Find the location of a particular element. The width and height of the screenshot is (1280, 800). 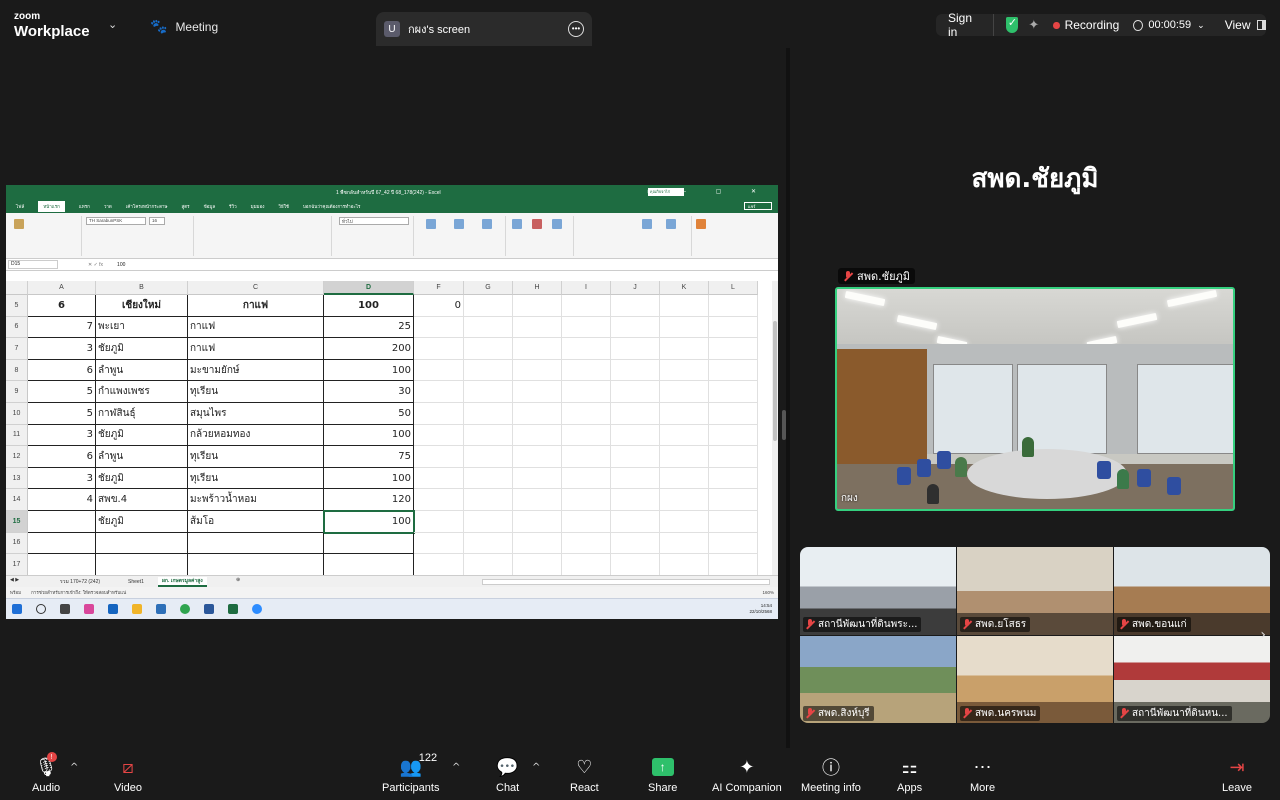

table-cell: ชัยภูมิ is located at coordinates (142, 522).